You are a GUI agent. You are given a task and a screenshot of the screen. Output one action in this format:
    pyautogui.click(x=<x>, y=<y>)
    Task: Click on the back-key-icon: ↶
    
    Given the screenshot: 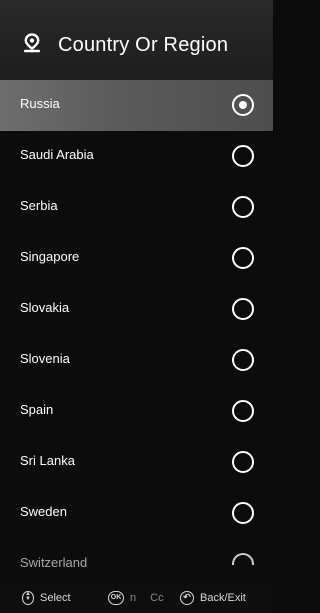 What is the action you would take?
    pyautogui.click(x=187, y=598)
    